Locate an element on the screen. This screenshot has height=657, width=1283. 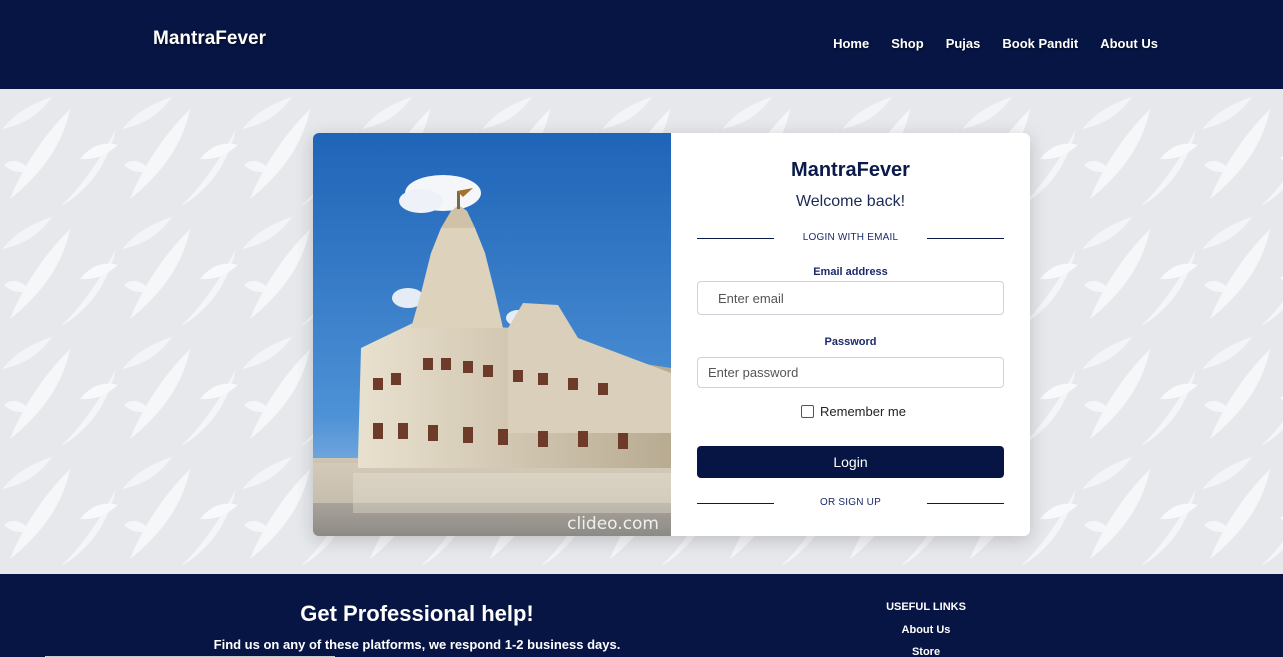
welcome-text: Welcome back! is located at coordinates (850, 201).